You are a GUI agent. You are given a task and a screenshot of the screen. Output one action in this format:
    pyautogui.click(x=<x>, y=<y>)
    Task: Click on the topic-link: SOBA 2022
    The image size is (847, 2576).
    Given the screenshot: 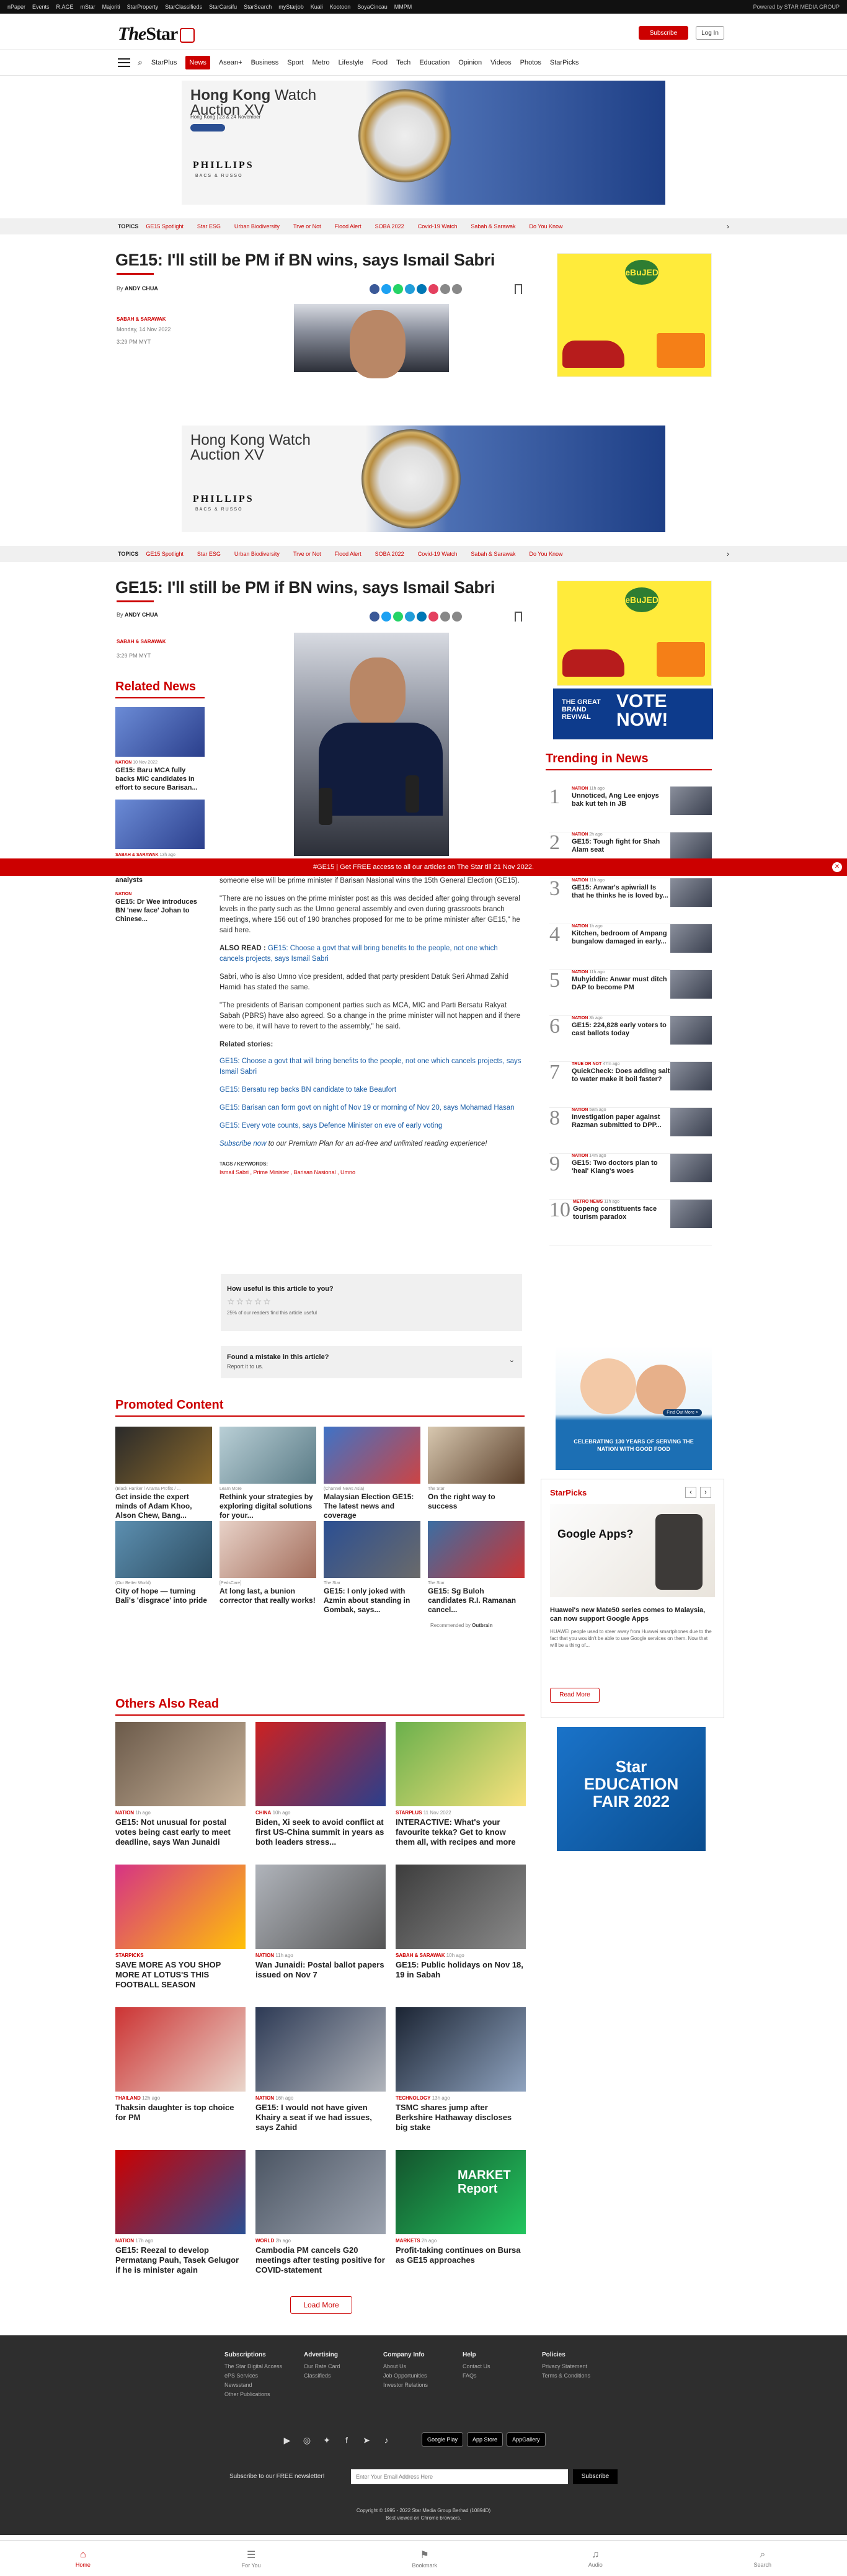 What is the action you would take?
    pyautogui.click(x=389, y=227)
    